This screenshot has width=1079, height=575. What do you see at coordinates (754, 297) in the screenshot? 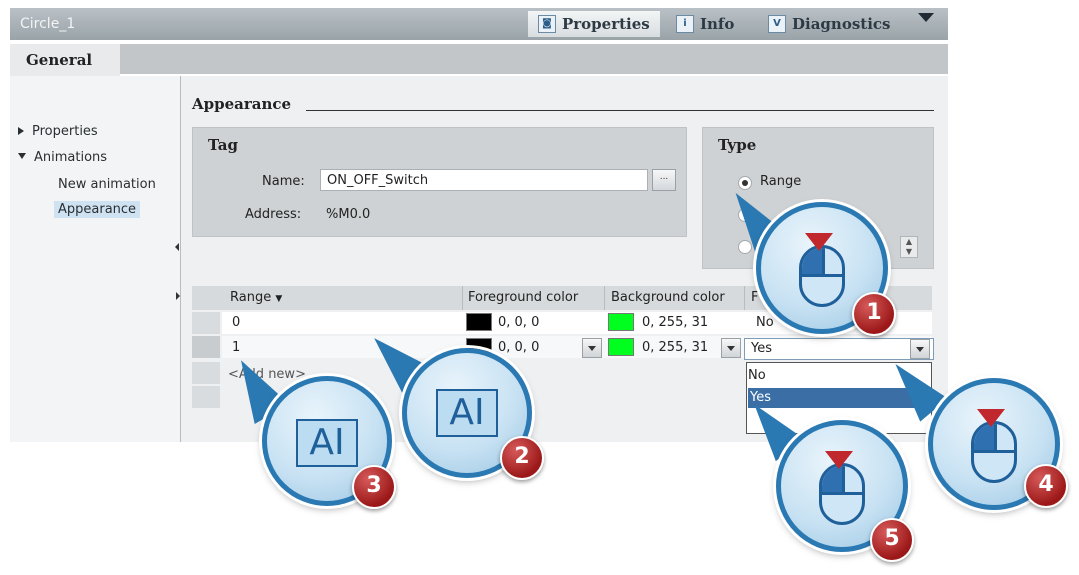
I see `column-header-flashing: F` at bounding box center [754, 297].